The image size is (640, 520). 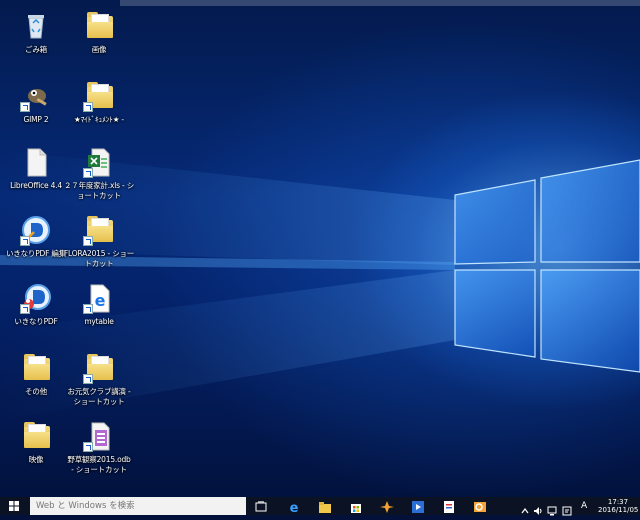 What do you see at coordinates (567, 508) in the screenshot?
I see `notifications-icon` at bounding box center [567, 508].